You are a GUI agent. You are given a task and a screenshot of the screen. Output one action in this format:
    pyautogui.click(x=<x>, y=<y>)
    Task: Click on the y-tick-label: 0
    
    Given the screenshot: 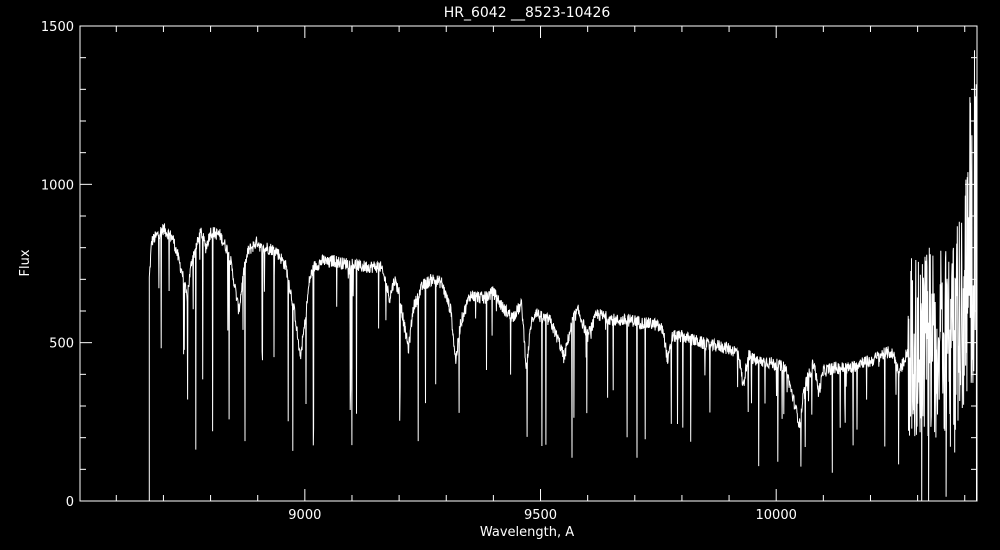 What is the action you would take?
    pyautogui.click(x=70, y=502)
    